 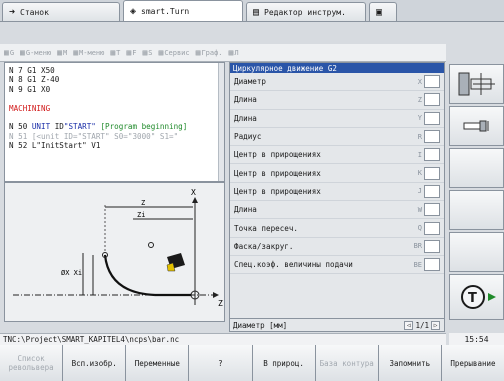 What do you see at coordinates (337, 325) in the screenshot?
I see `form-footer: Диаметр [мм] ◁ 1/1 ▷` at bounding box center [337, 325].